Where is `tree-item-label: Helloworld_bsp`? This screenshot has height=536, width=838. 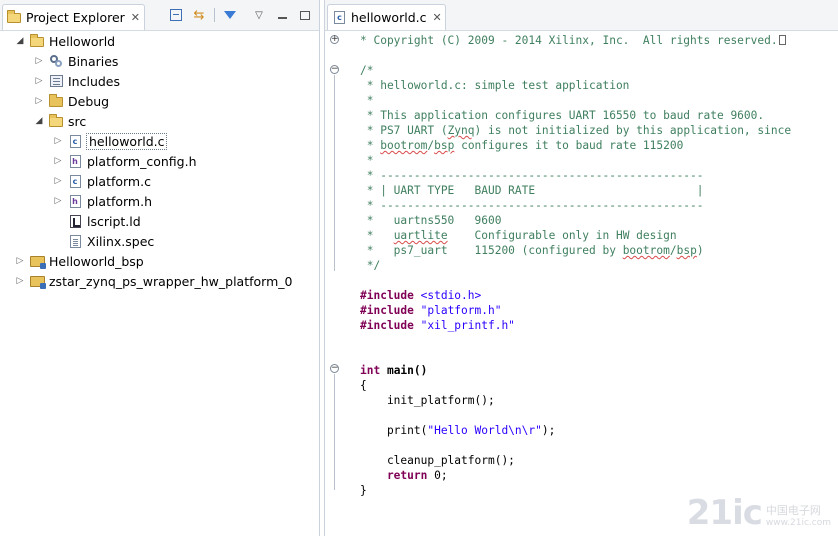 tree-item-label: Helloworld_bsp is located at coordinates (96, 261).